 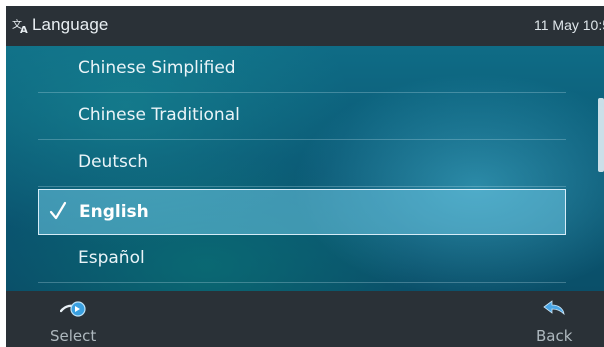 I want to click on back-softkey: Back, so click(x=556, y=319).